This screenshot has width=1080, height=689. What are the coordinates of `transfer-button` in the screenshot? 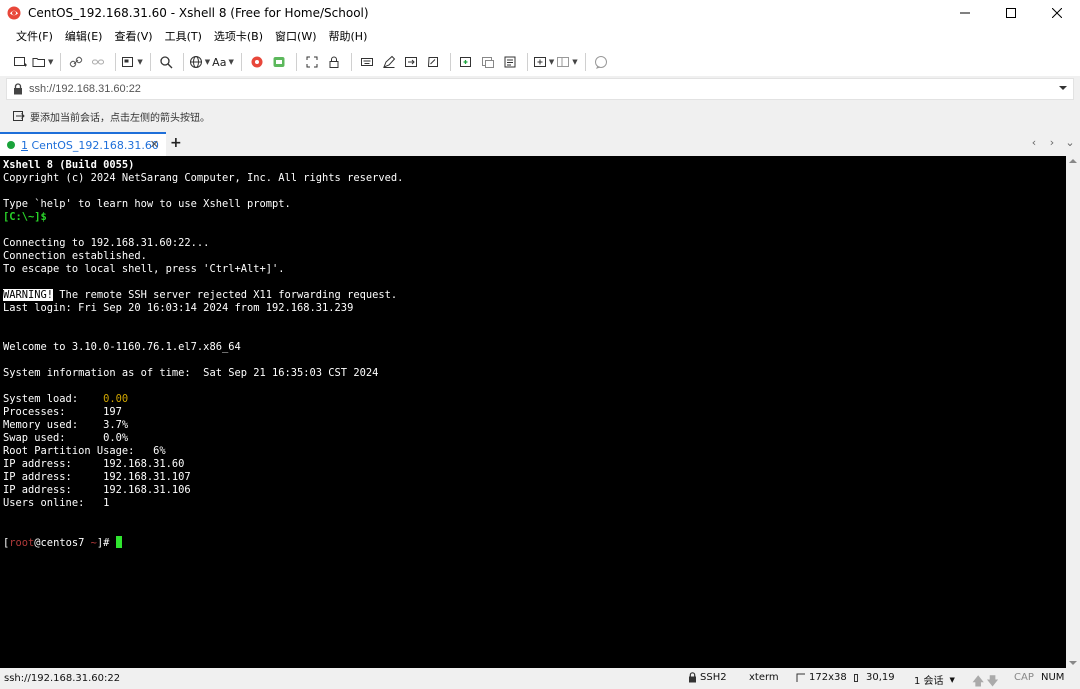 It's located at (411, 62).